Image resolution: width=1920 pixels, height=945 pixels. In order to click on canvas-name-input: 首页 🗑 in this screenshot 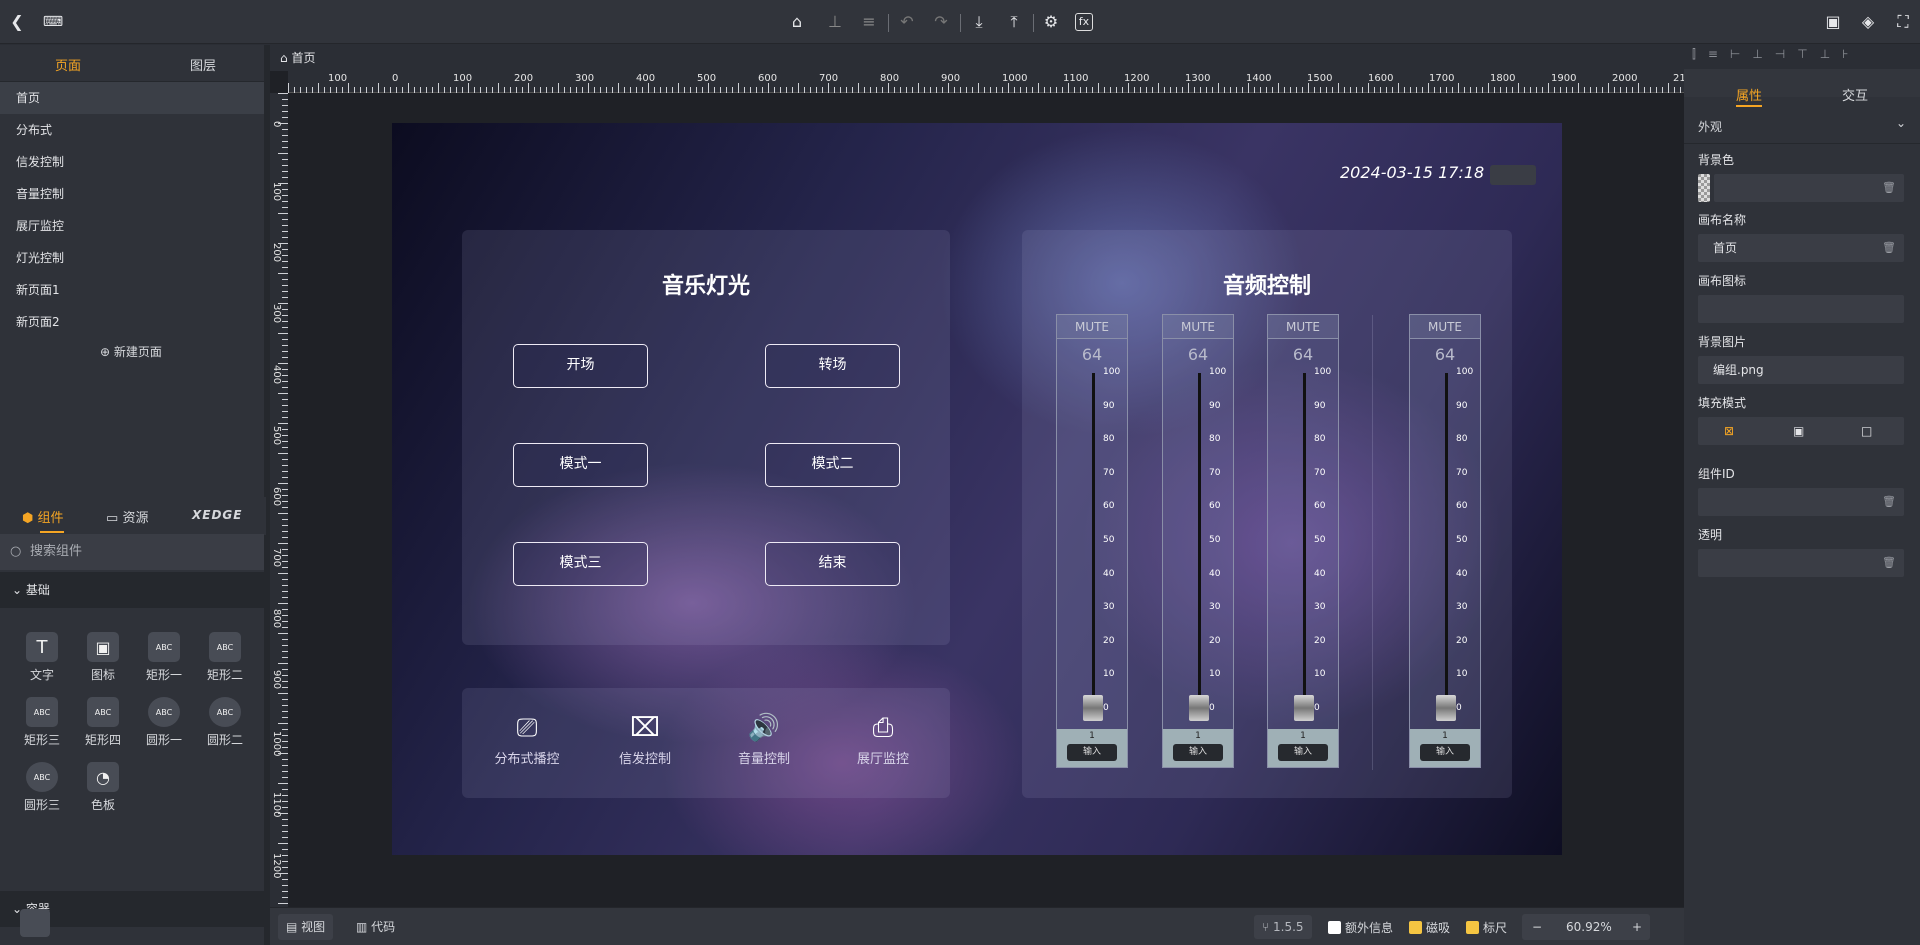, I will do `click(1801, 248)`.